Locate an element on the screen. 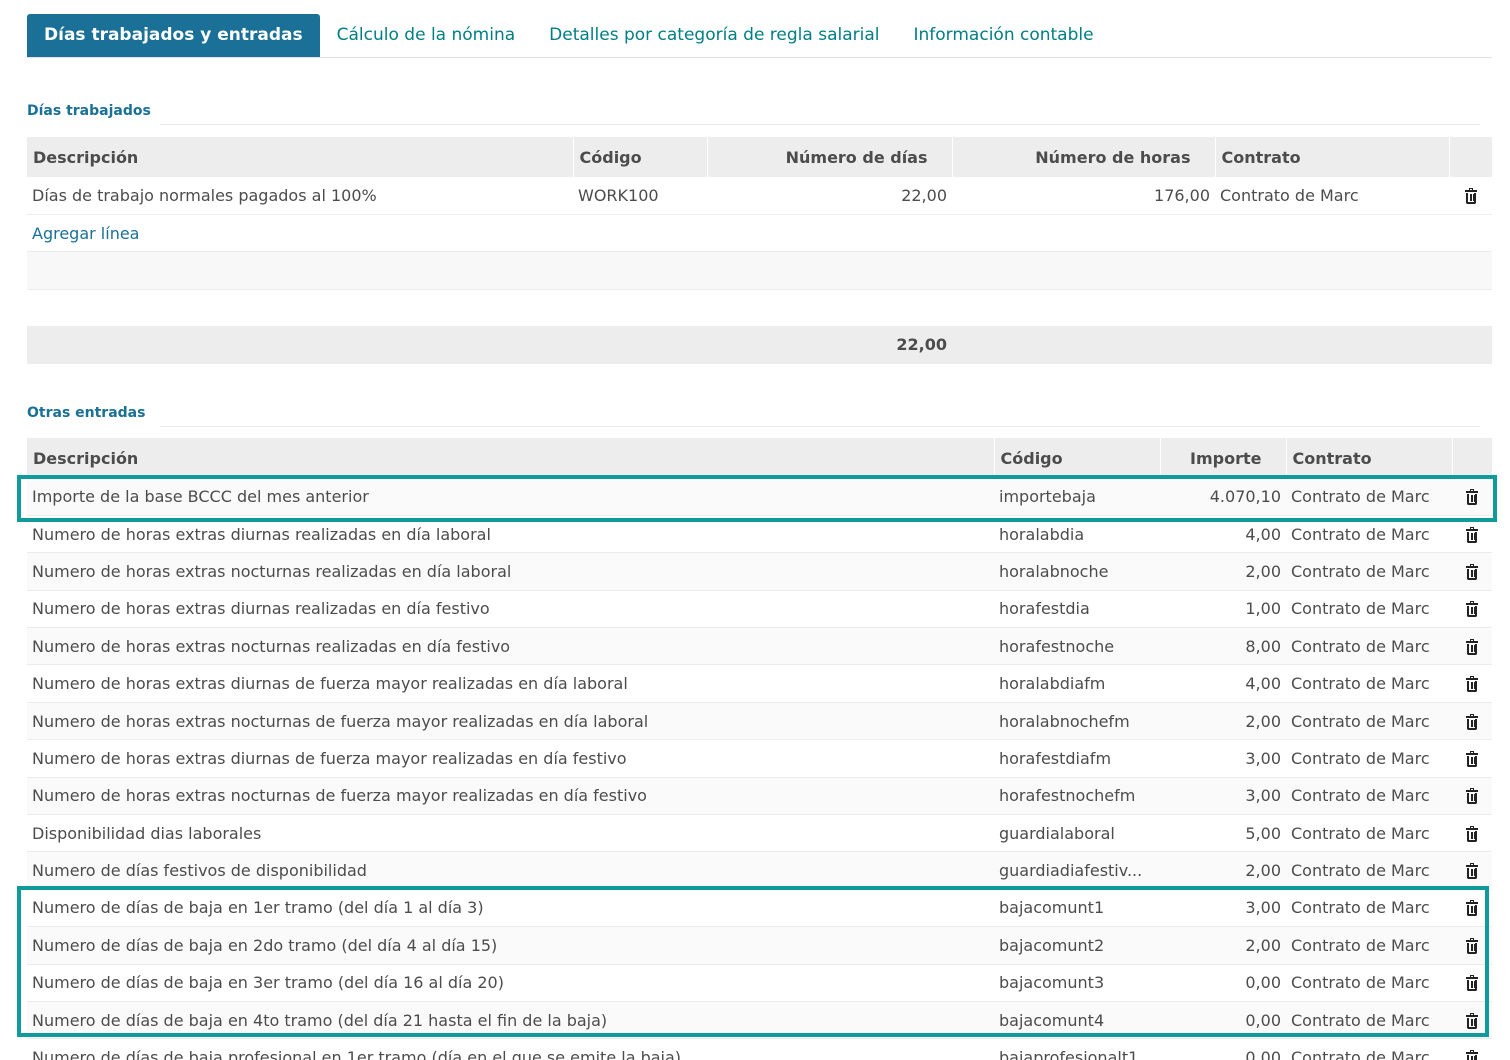 The image size is (1510, 1060). row-code: horafestdia is located at coordinates (1077, 609).